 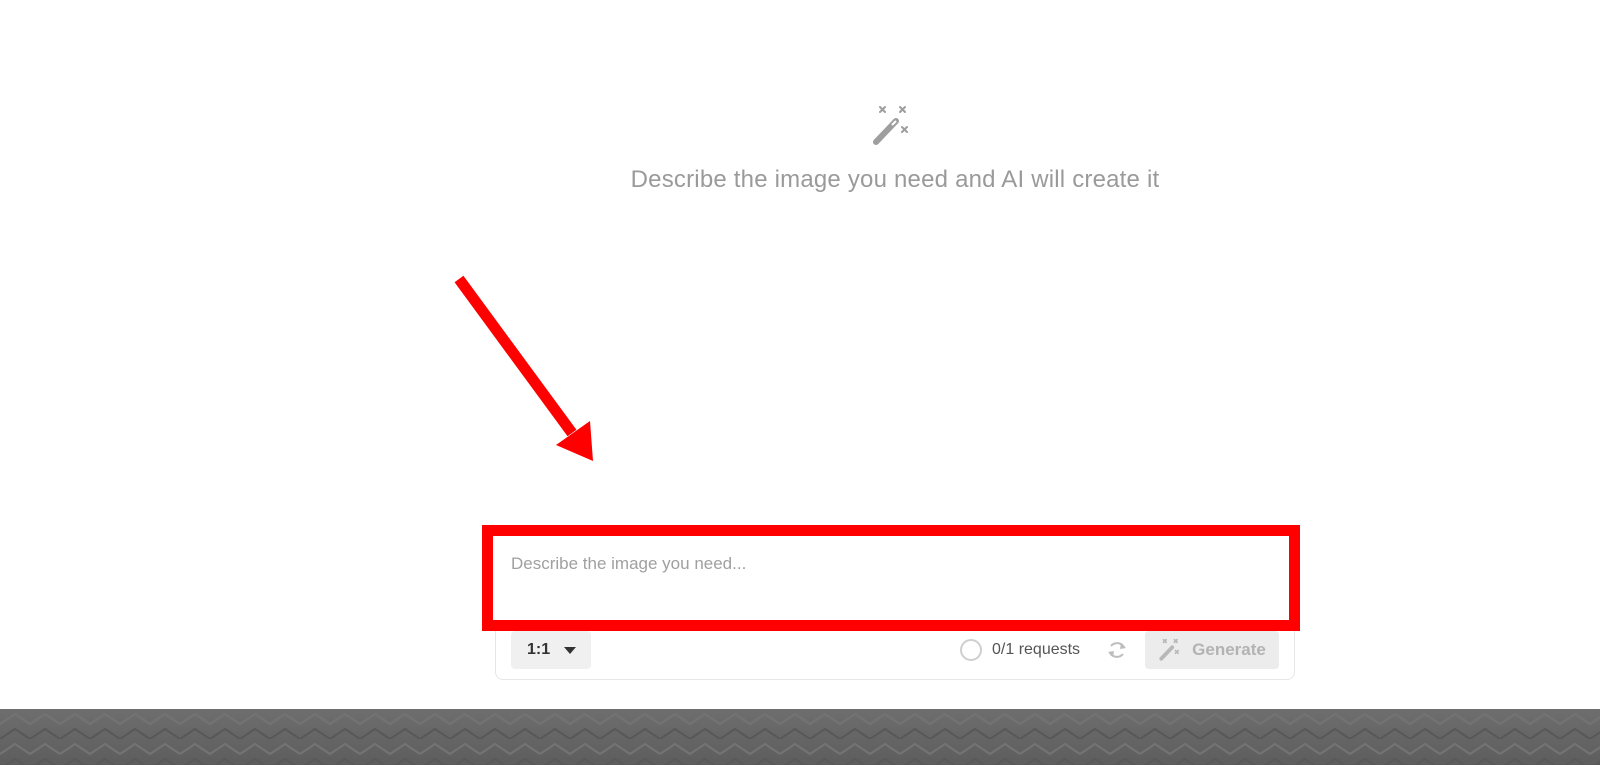 I want to click on generate-label: Generate, so click(x=1229, y=649).